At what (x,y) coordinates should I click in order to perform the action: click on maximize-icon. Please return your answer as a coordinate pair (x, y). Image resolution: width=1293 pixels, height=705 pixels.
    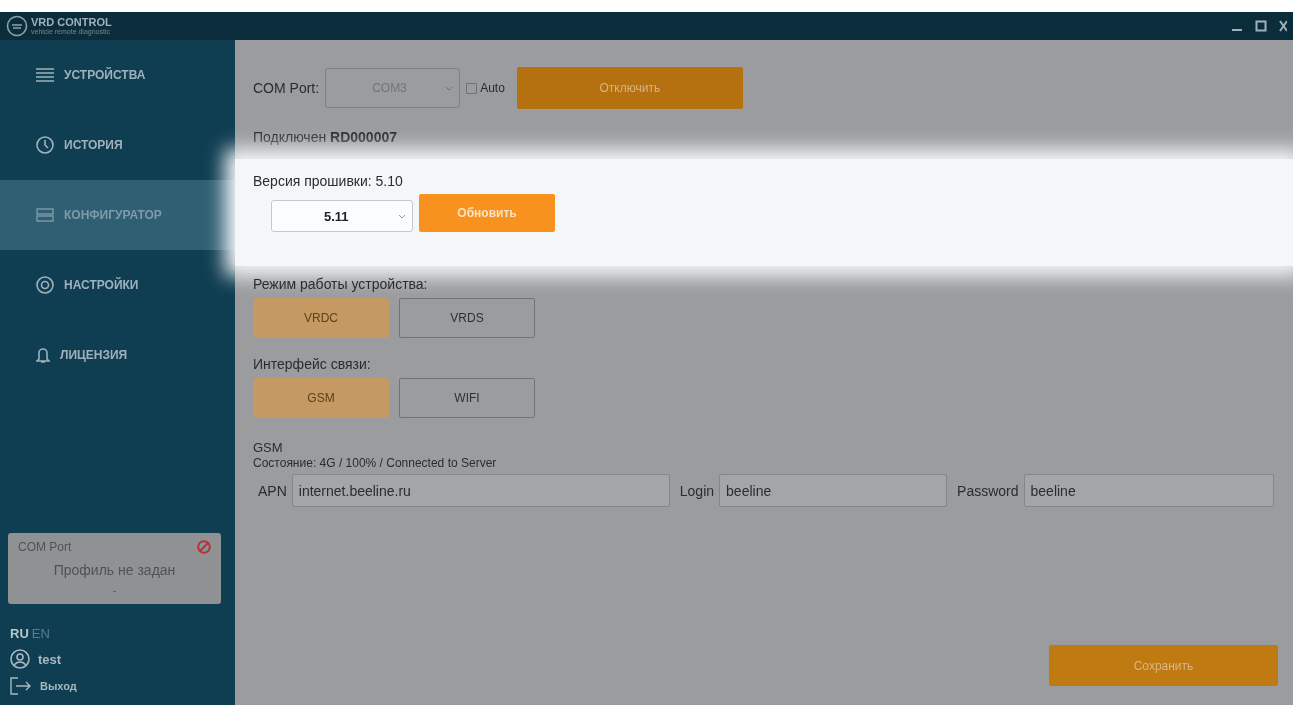
    Looking at the image, I should click on (1261, 26).